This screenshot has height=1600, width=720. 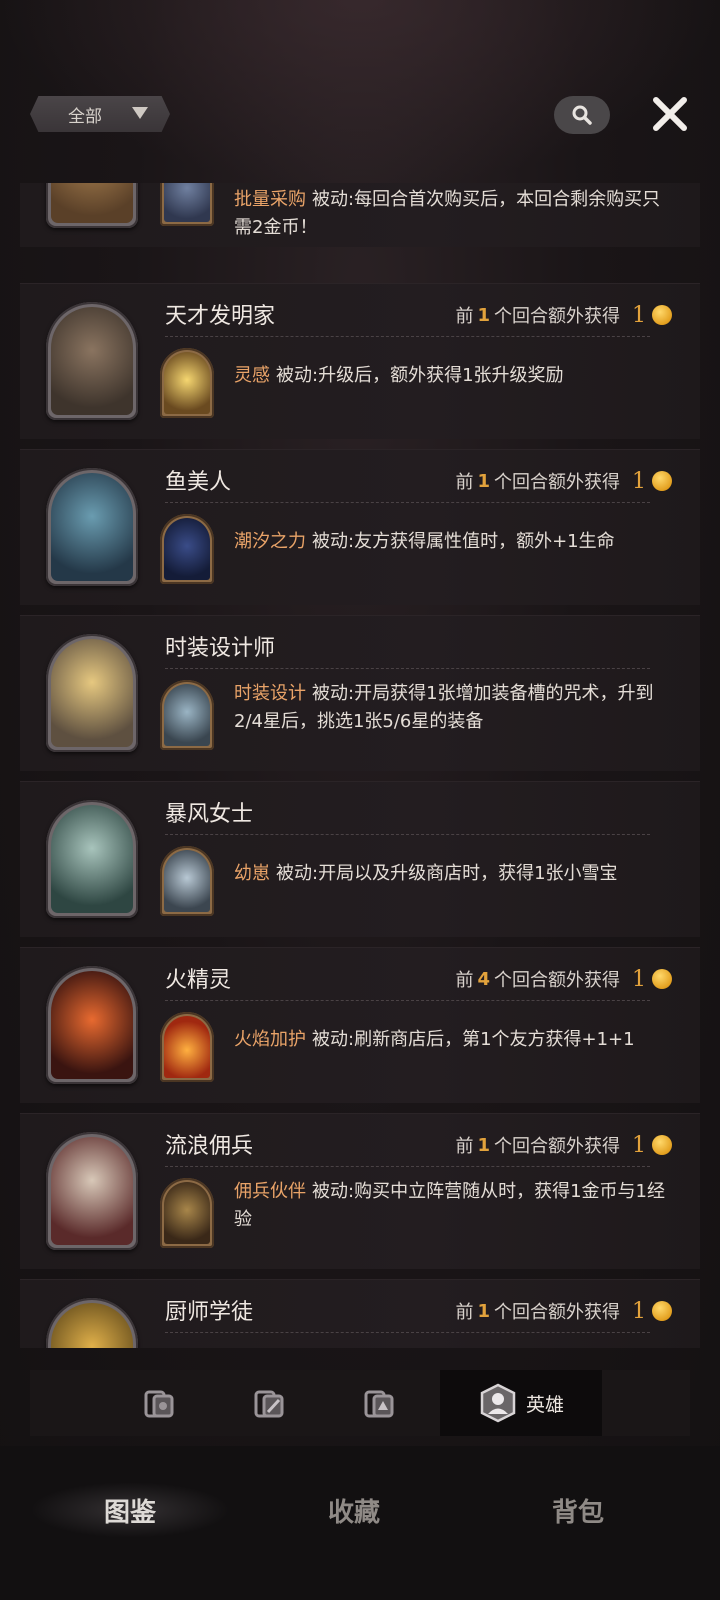 I want to click on bottom-navigation: 图鉴 收藏 背包, so click(x=360, y=1523).